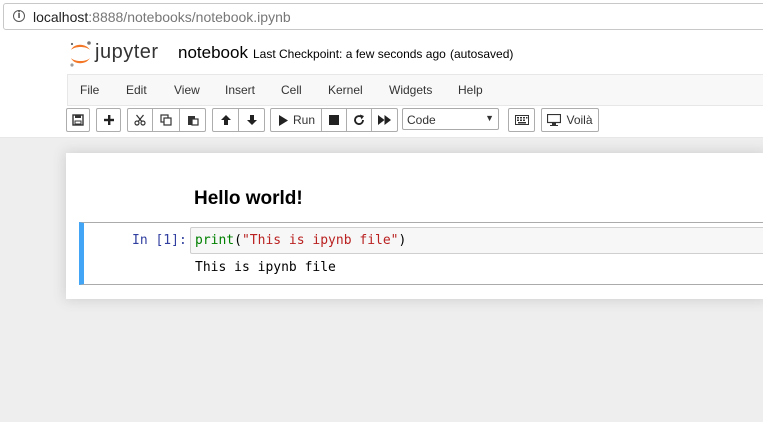 The width and height of the screenshot is (763, 422). I want to click on autosave-status: (autosaved), so click(482, 54).